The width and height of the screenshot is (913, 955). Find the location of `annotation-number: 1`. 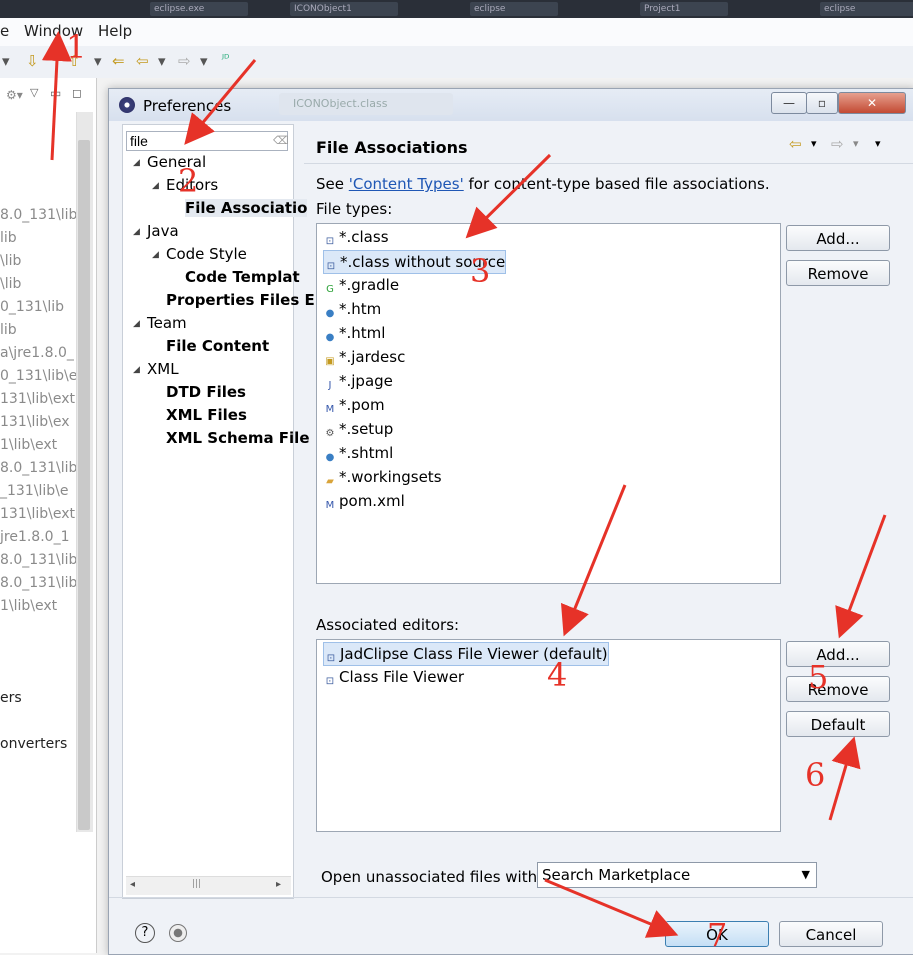

annotation-number: 1 is located at coordinates (76, 47).